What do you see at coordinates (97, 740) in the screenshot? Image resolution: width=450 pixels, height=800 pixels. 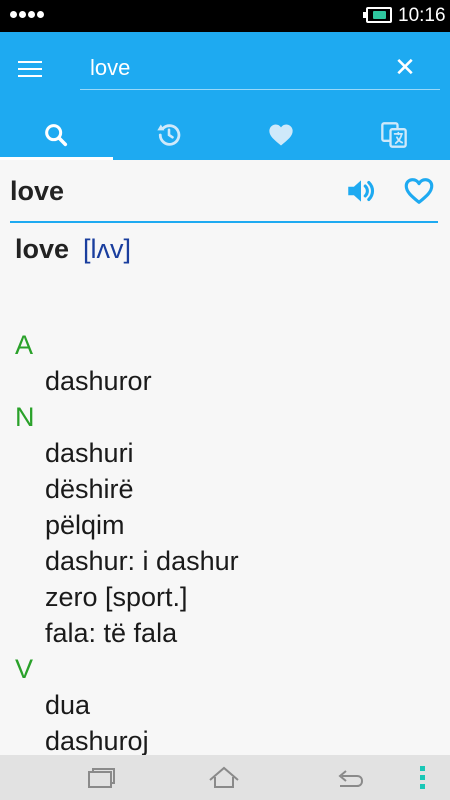 I see `definition-item: dashuroj` at bounding box center [97, 740].